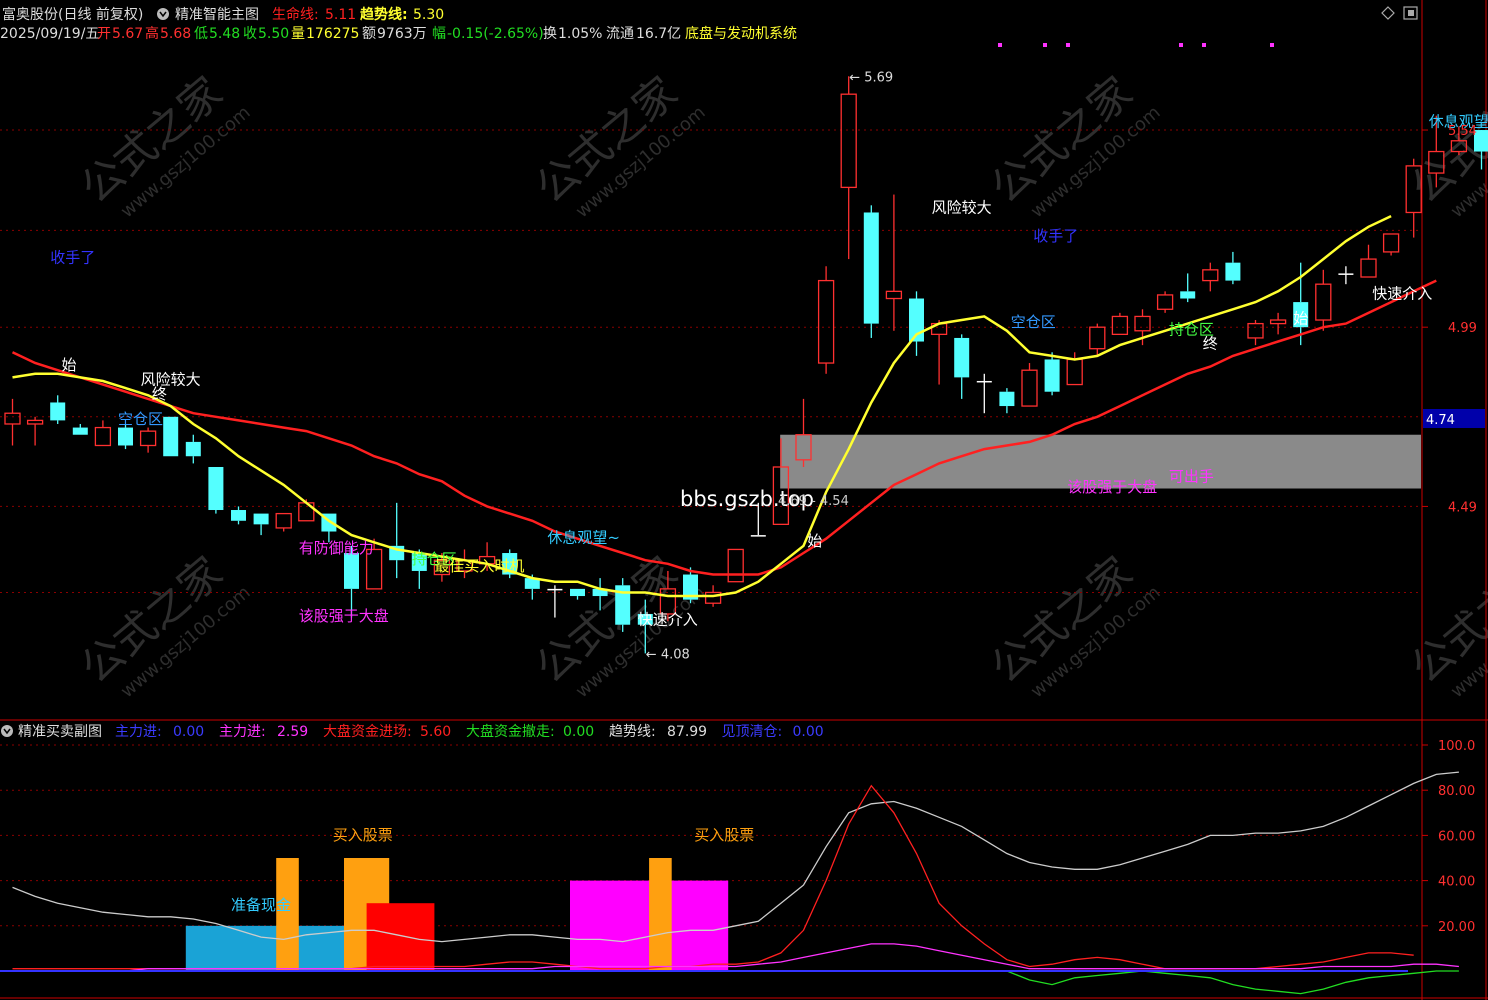  Describe the element at coordinates (435, 732) in the screenshot. I see `sub-header-value: 5.60` at that location.